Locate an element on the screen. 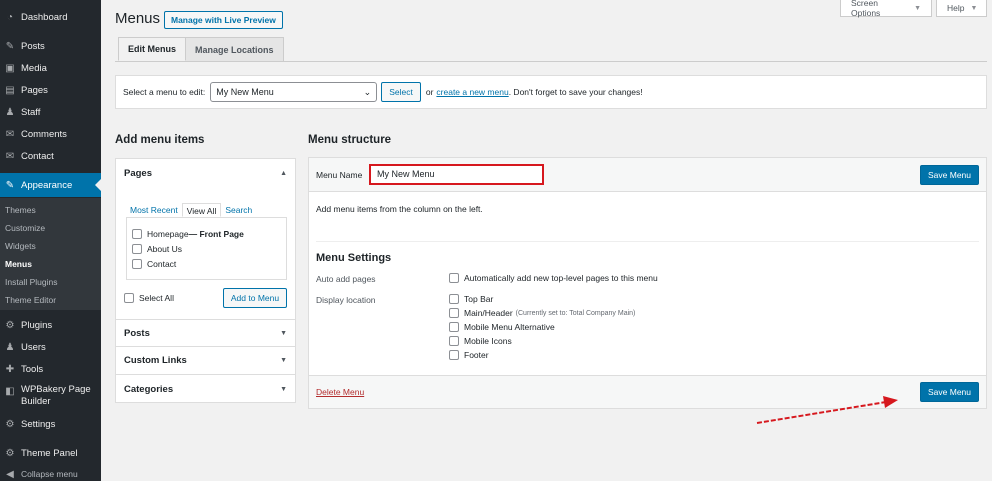 This screenshot has width=992, height=481. sidebar-item-plugins: ⚙ Plugins is located at coordinates (50, 325).